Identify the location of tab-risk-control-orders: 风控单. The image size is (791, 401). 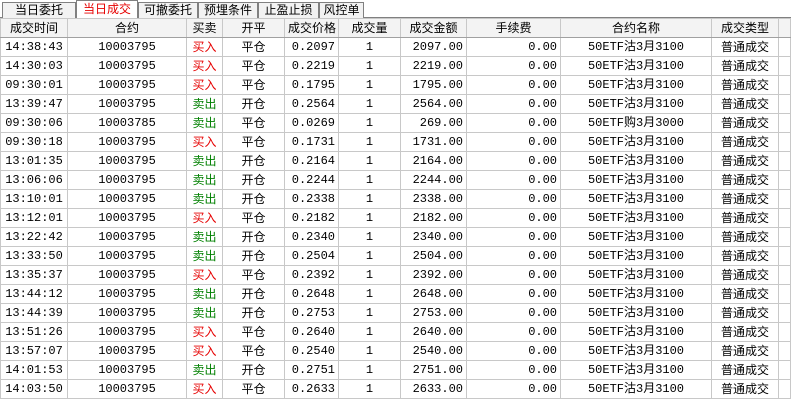
(341, 10).